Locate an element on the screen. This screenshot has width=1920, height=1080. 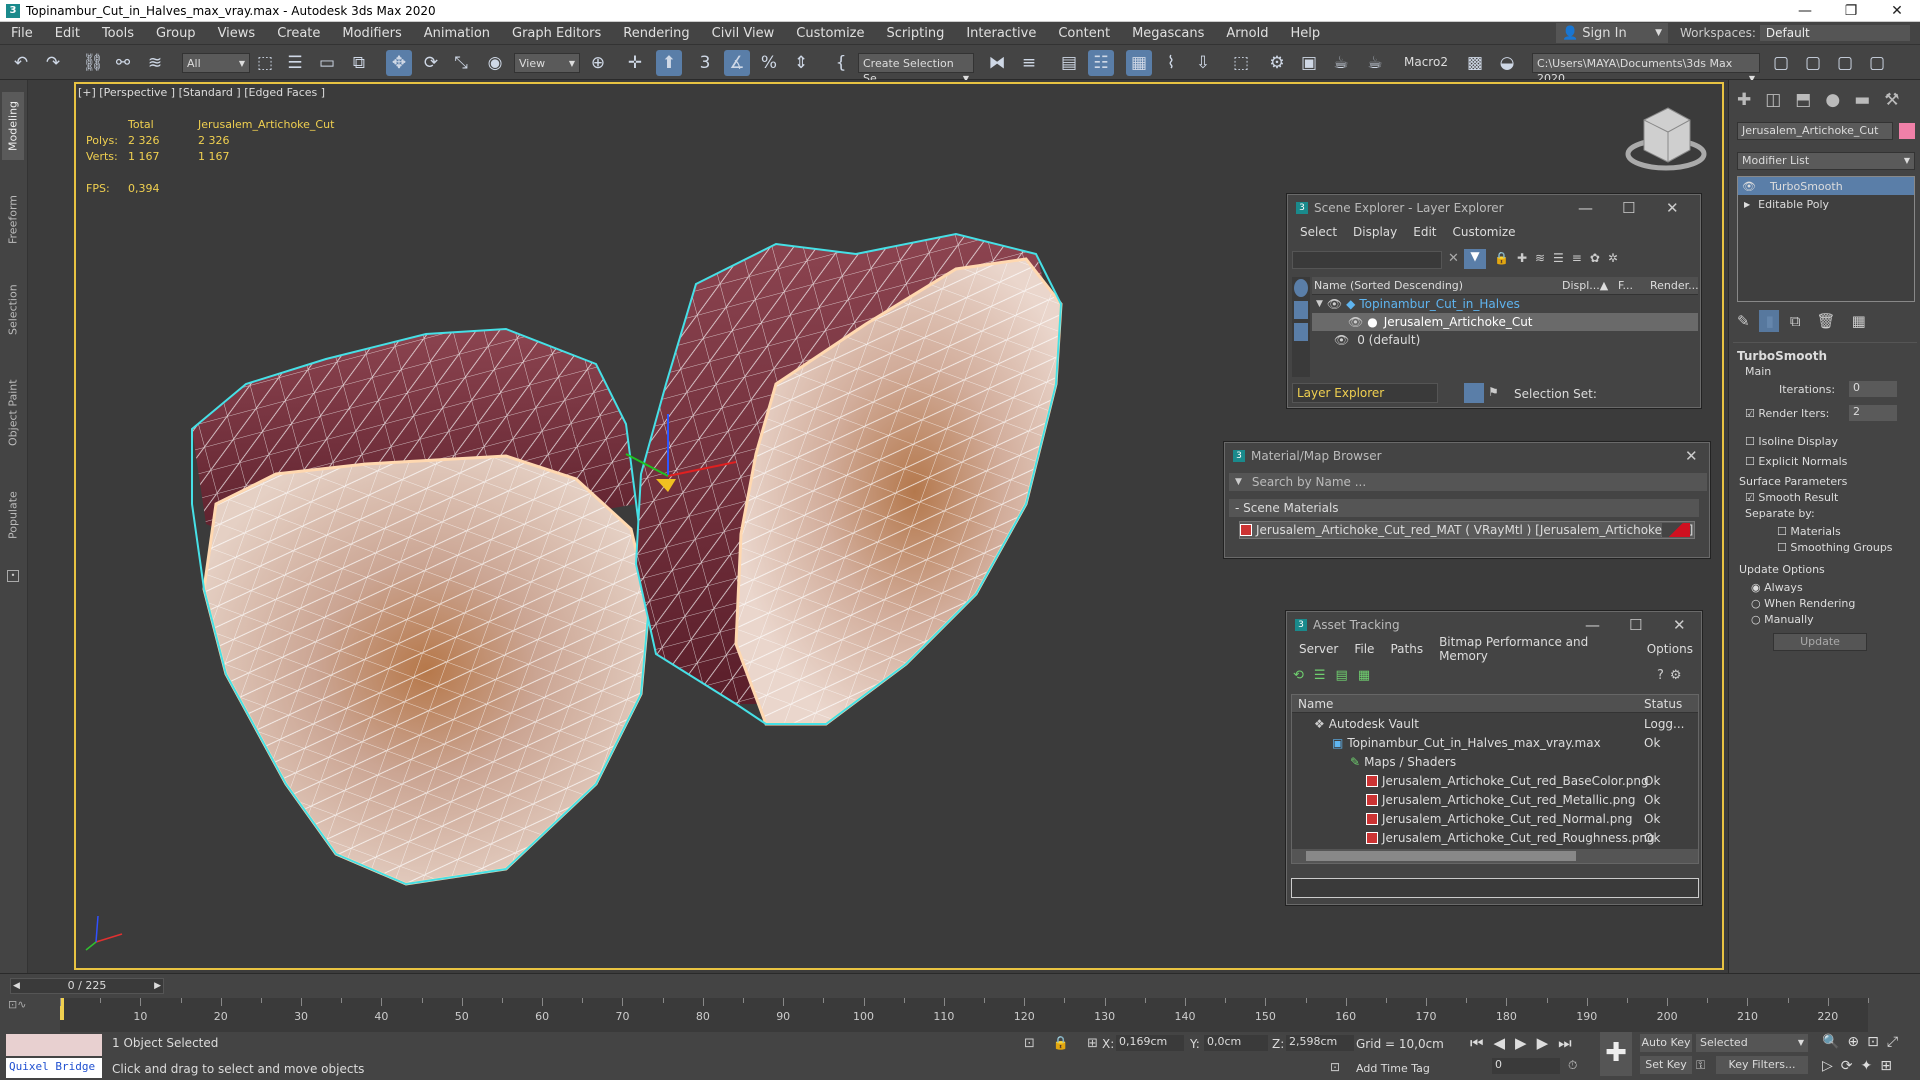
menu-options: Options is located at coordinates (1670, 649).